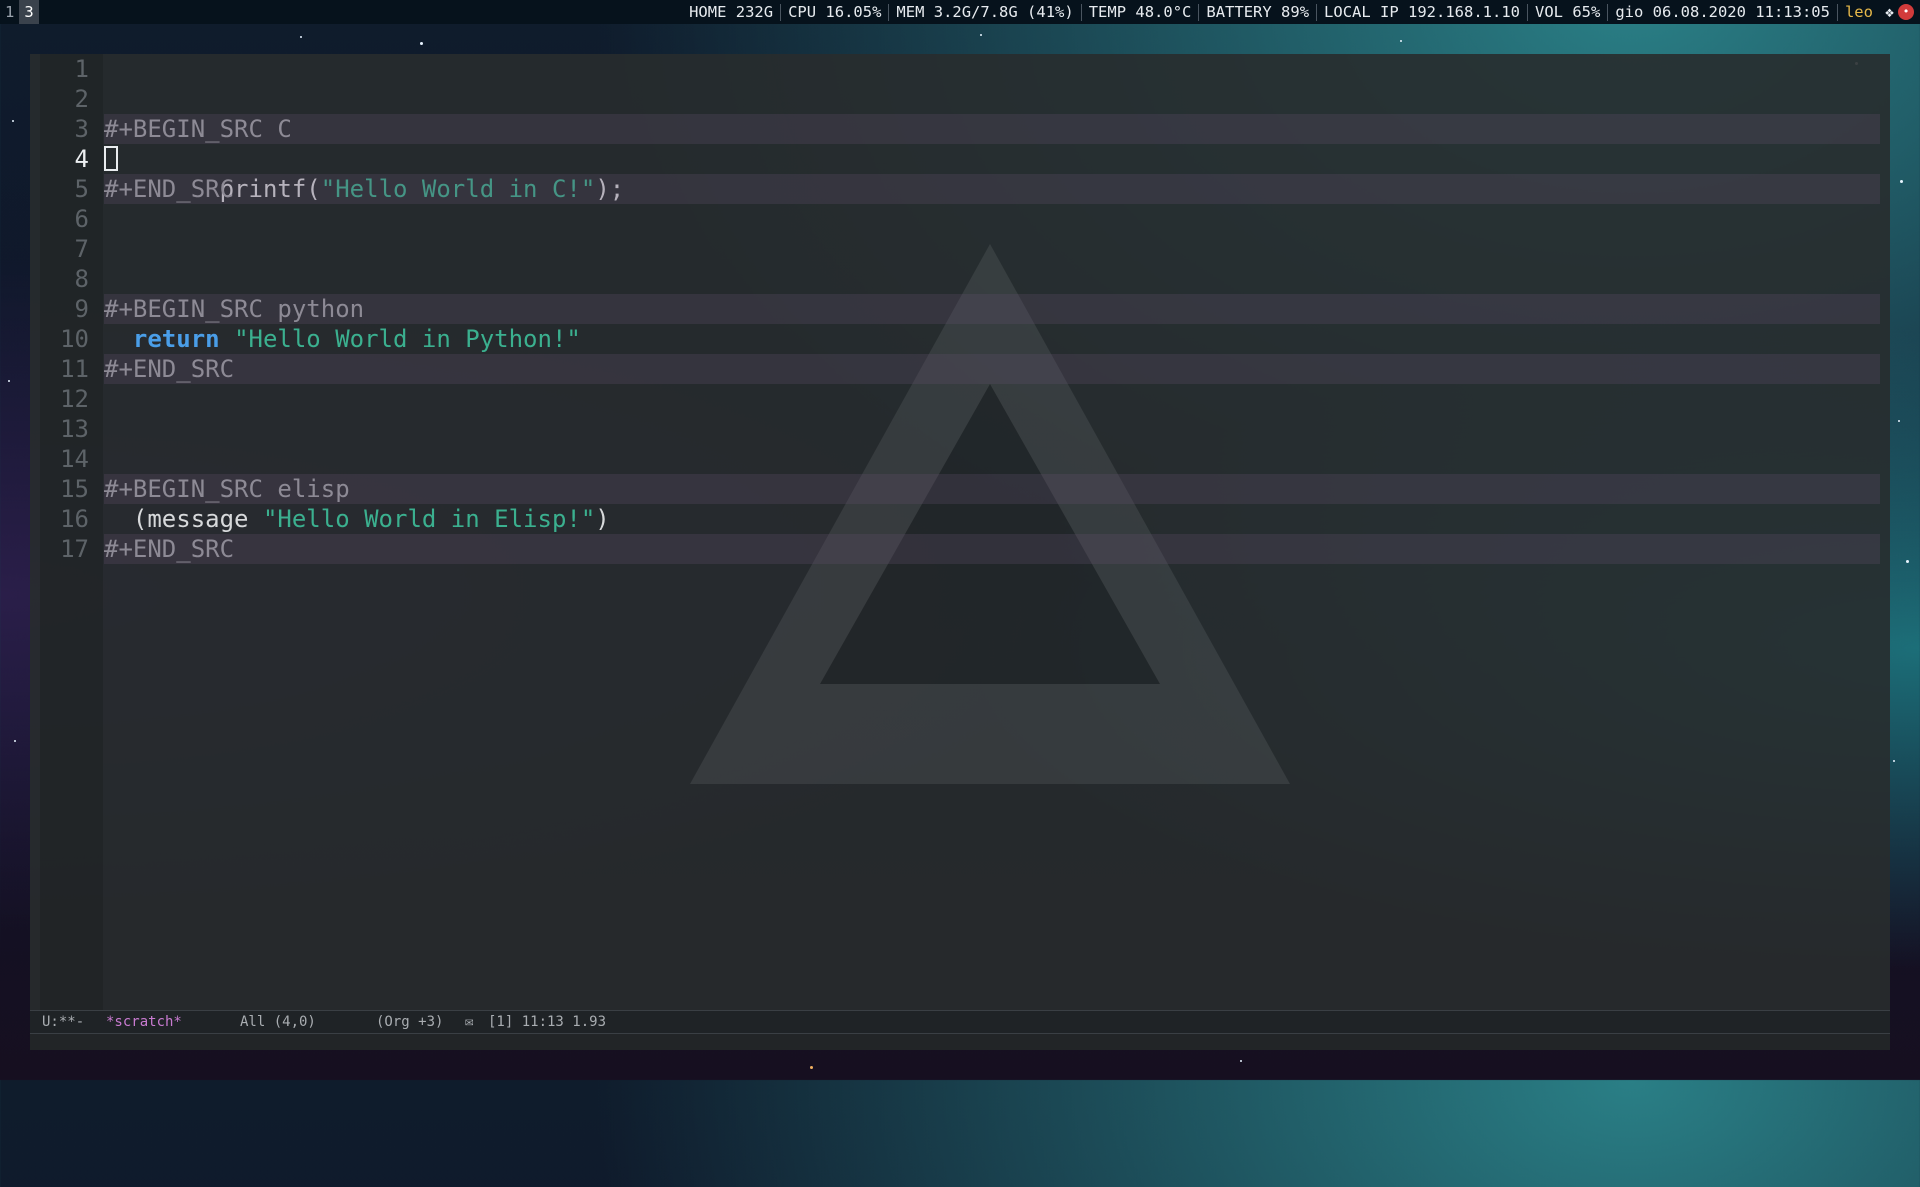 This screenshot has height=1187, width=1920. I want to click on mem-status: MEM 3.2G/7.8G (41%), so click(985, 12).